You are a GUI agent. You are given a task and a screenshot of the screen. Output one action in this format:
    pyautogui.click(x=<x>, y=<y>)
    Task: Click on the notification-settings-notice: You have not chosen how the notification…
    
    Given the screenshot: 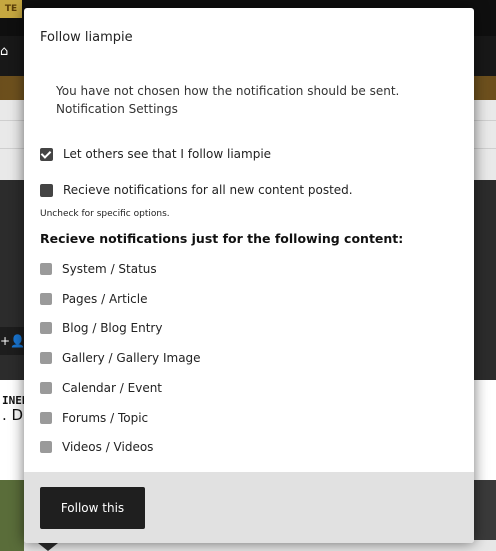 What is the action you would take?
    pyautogui.click(x=228, y=100)
    